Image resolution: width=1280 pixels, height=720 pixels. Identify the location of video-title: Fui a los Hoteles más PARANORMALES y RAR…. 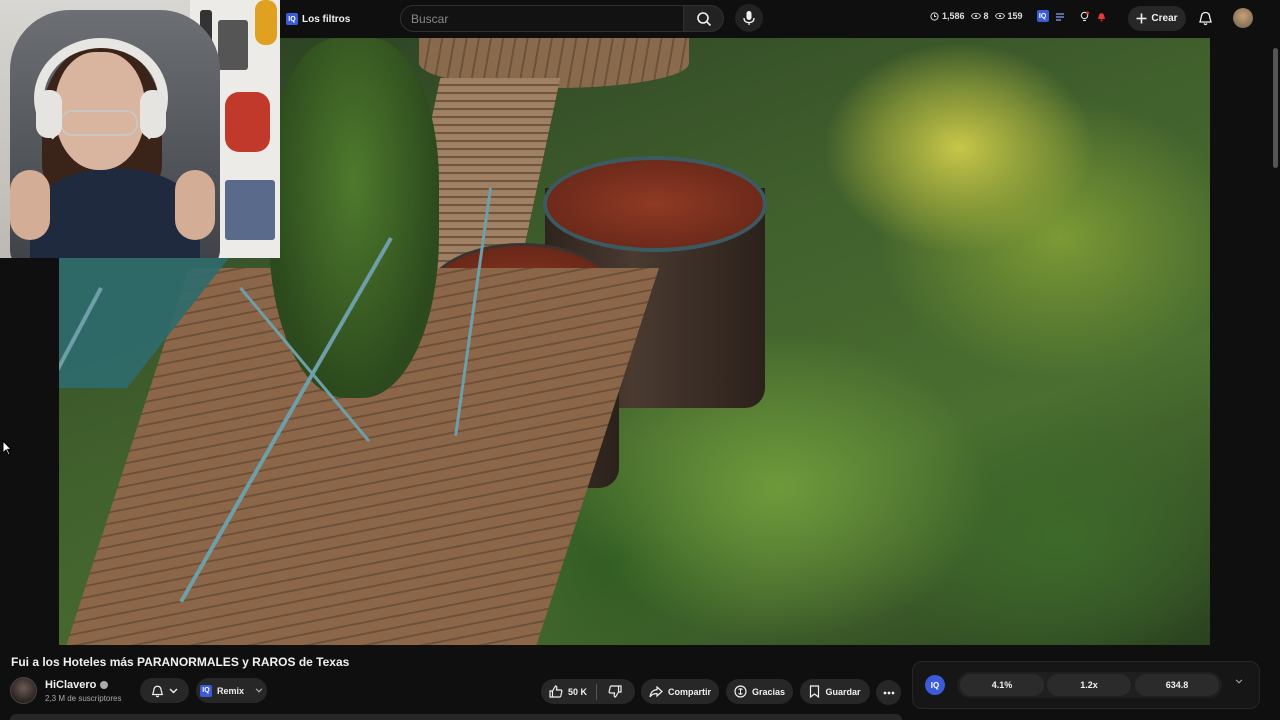
(180, 662).